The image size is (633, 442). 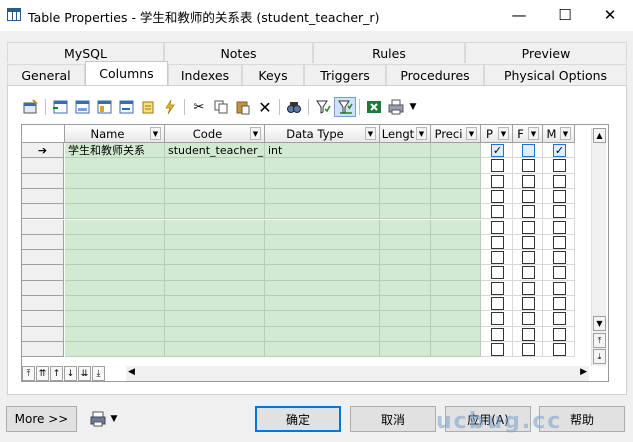 What do you see at coordinates (546, 52) in the screenshot?
I see `tab-preview: Preview` at bounding box center [546, 52].